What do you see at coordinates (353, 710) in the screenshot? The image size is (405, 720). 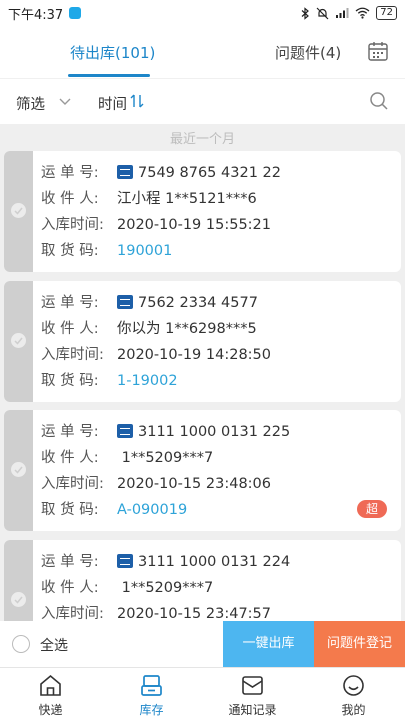 I see `nav-label-profile: 我的` at bounding box center [353, 710].